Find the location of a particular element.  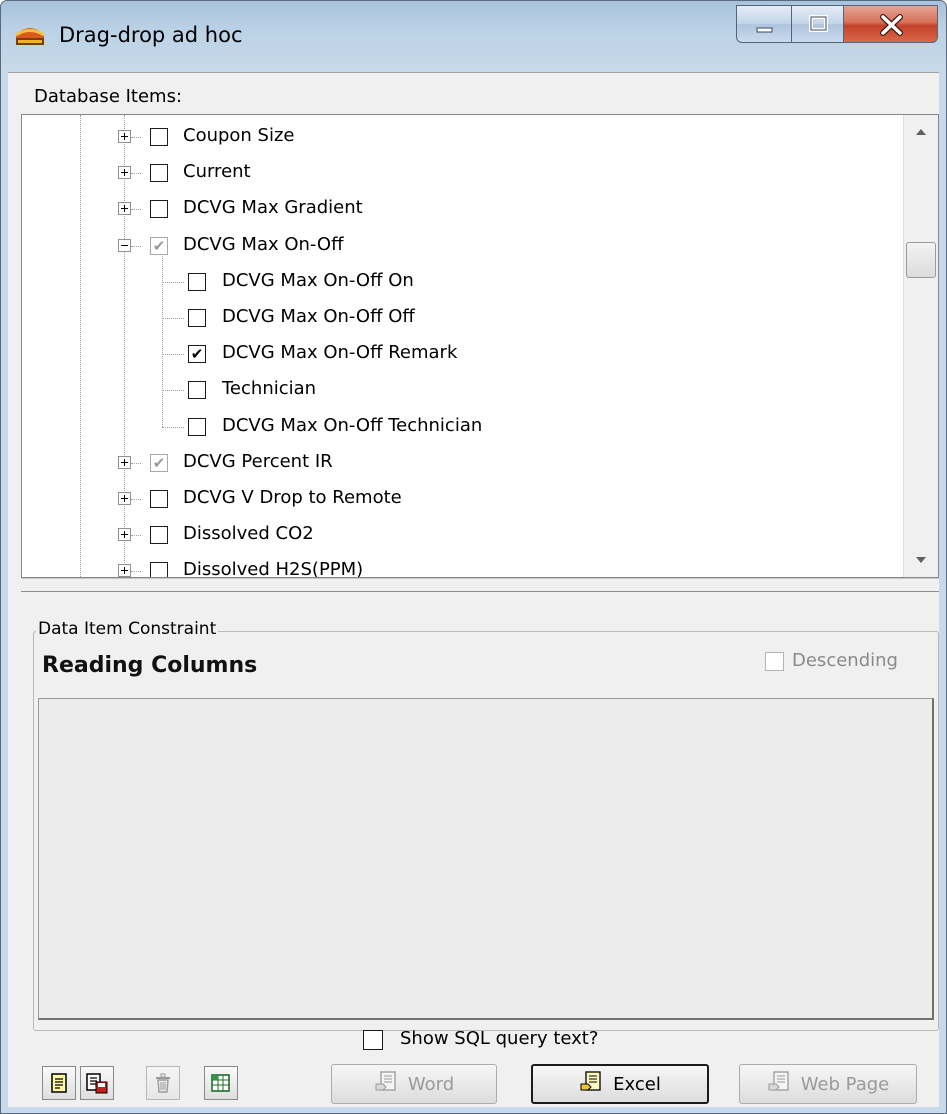

tree-scrollbar is located at coordinates (920, 346).